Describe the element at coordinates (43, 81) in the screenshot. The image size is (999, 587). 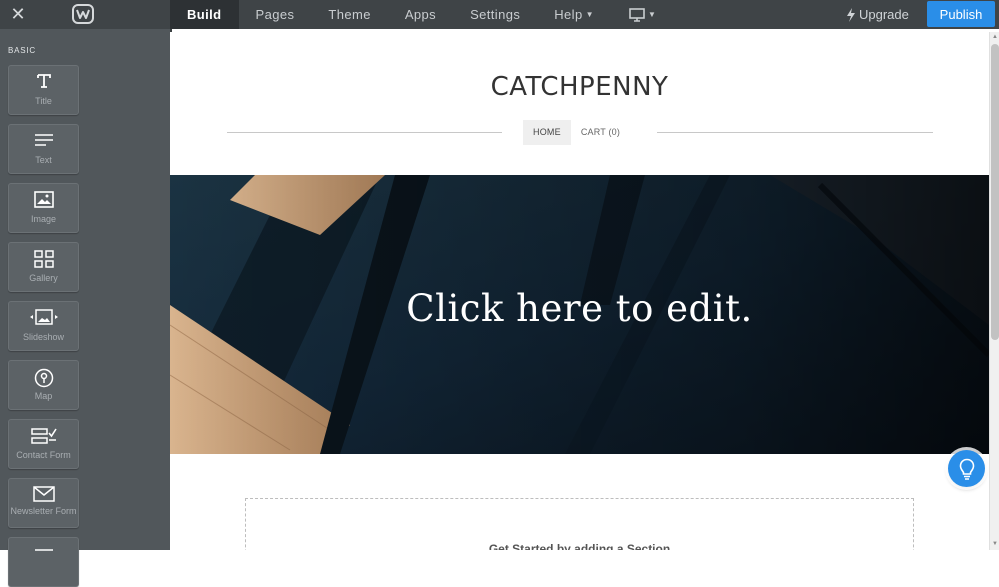
I see `title-icon` at that location.